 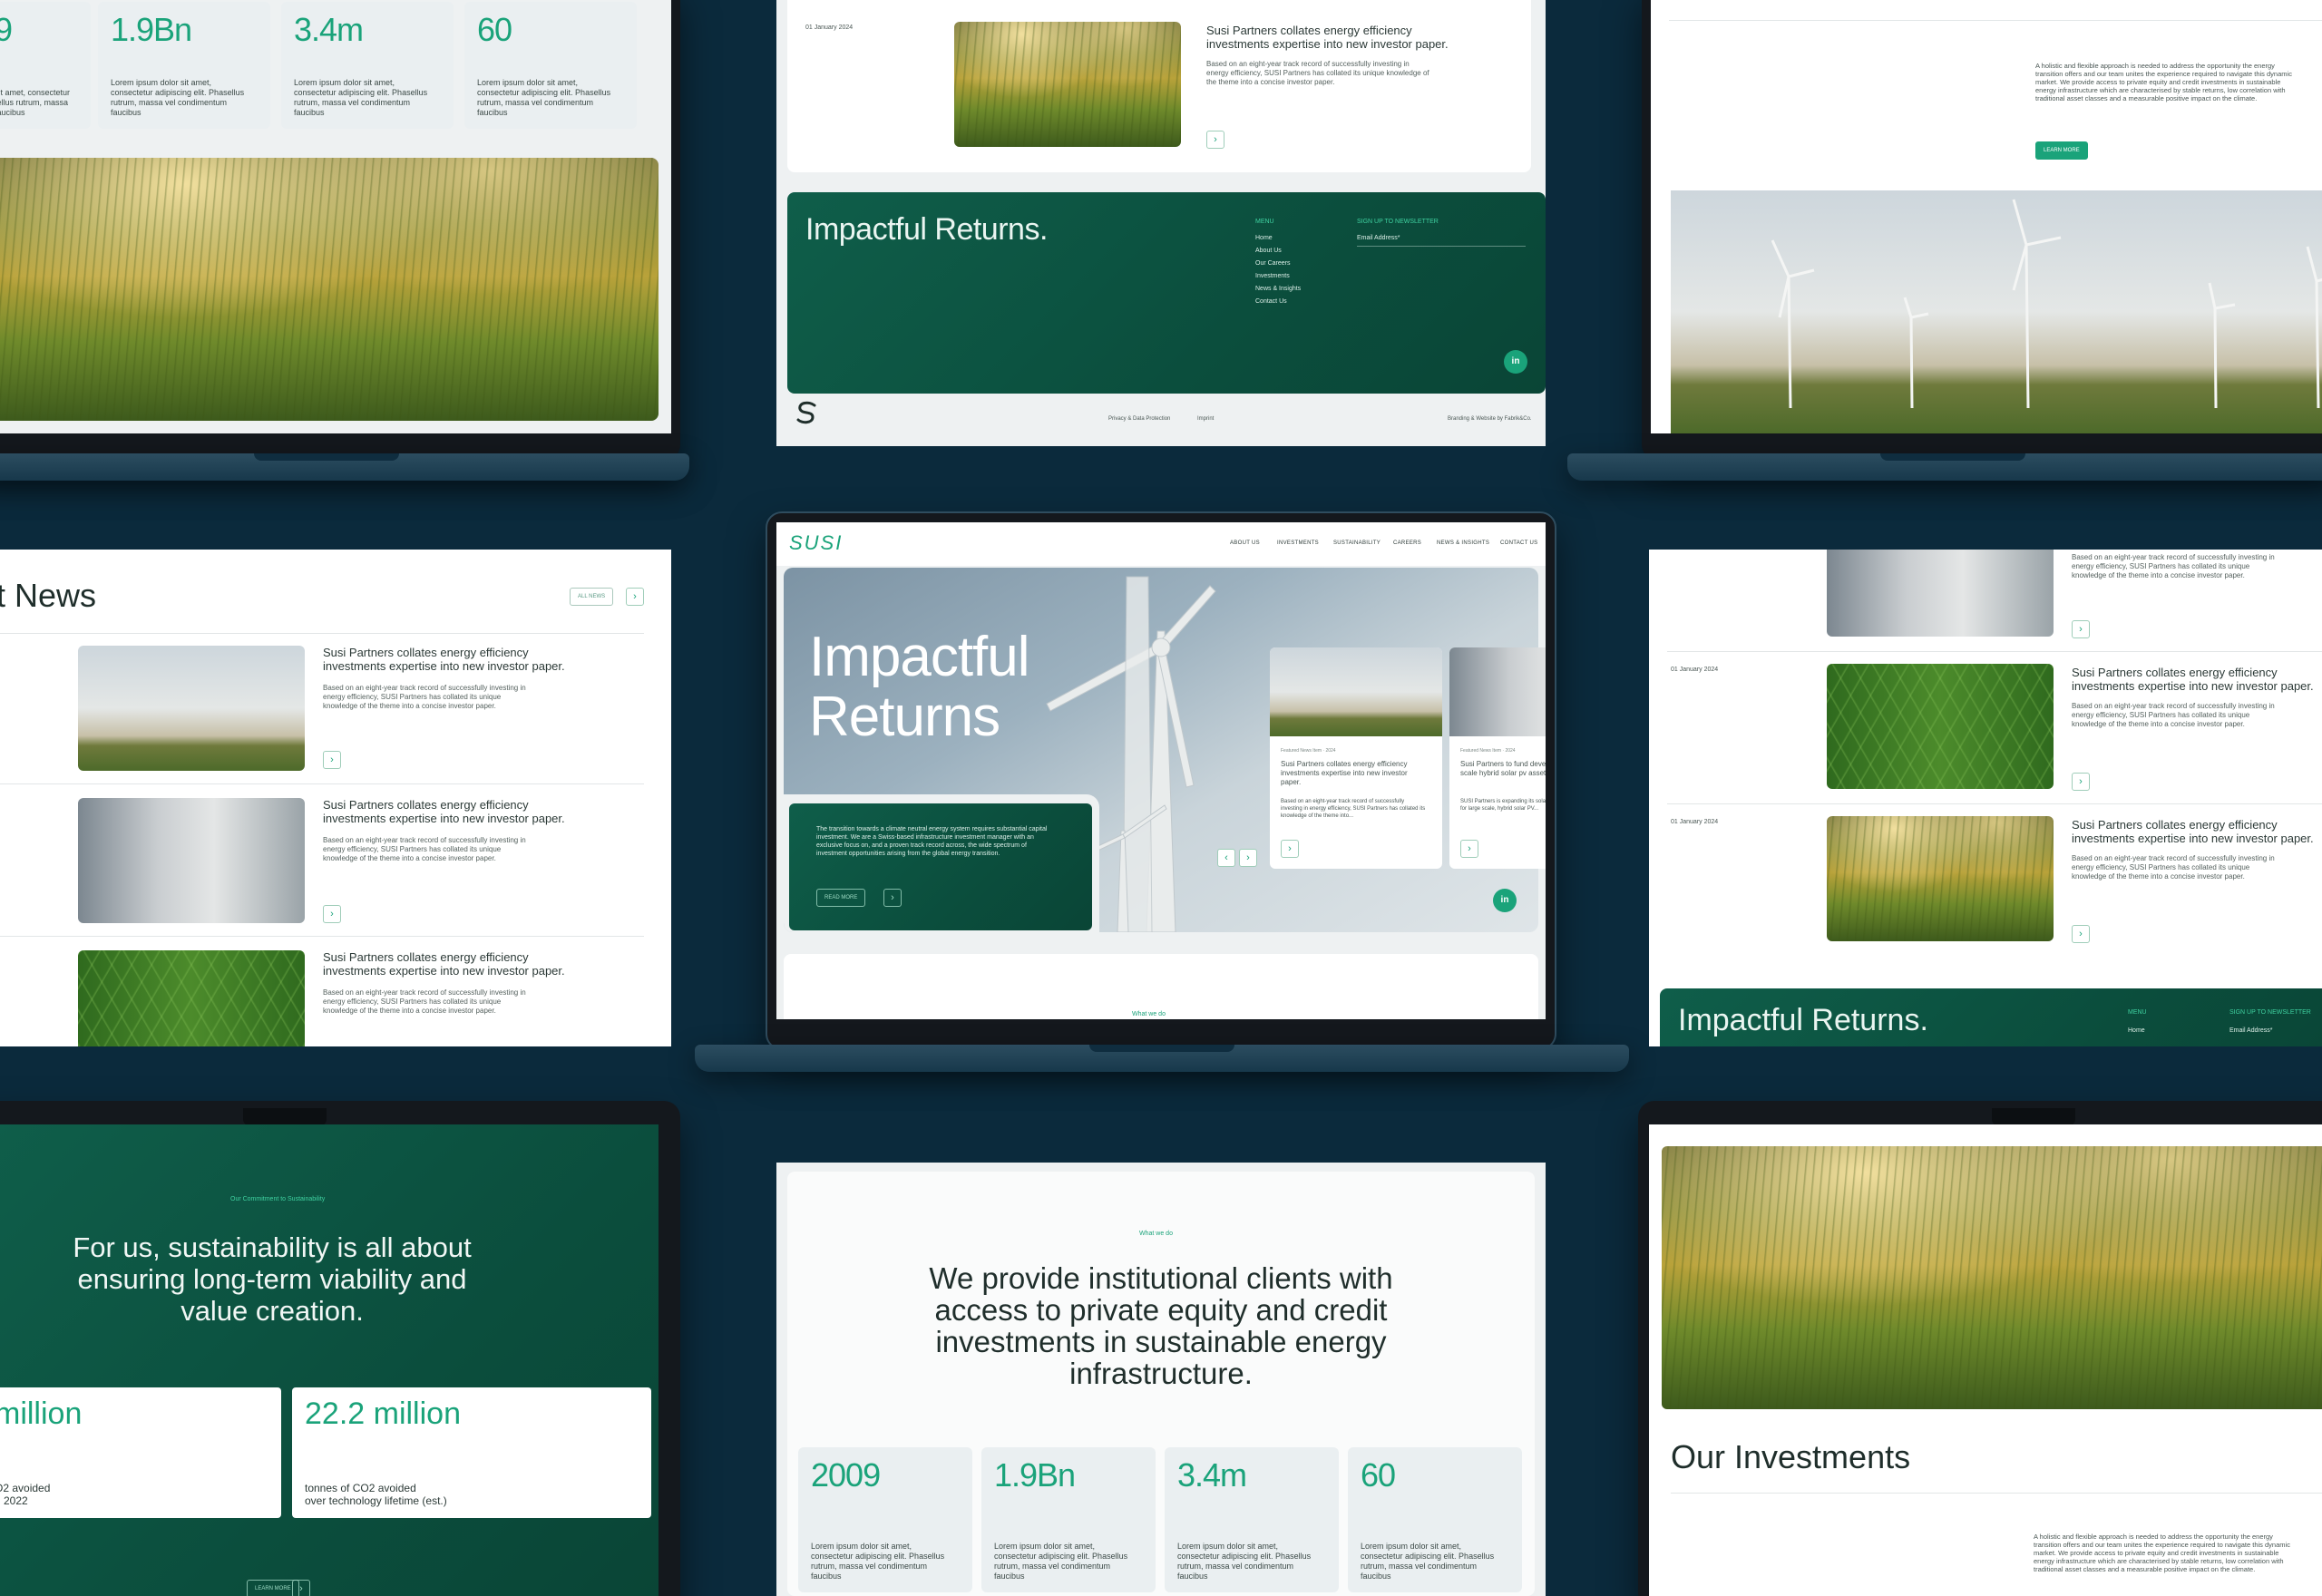 I want to click on footer-menu-item: Home, so click(x=2136, y=1031).